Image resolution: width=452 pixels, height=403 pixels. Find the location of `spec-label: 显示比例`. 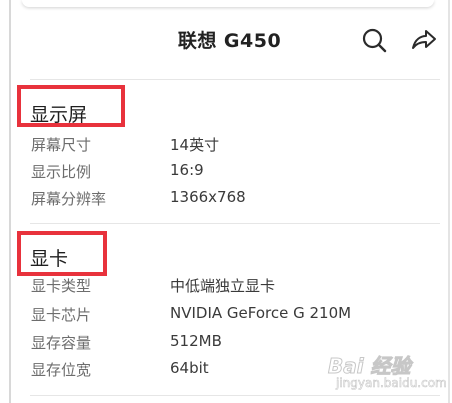

spec-label: 显示比例 is located at coordinates (61, 172).